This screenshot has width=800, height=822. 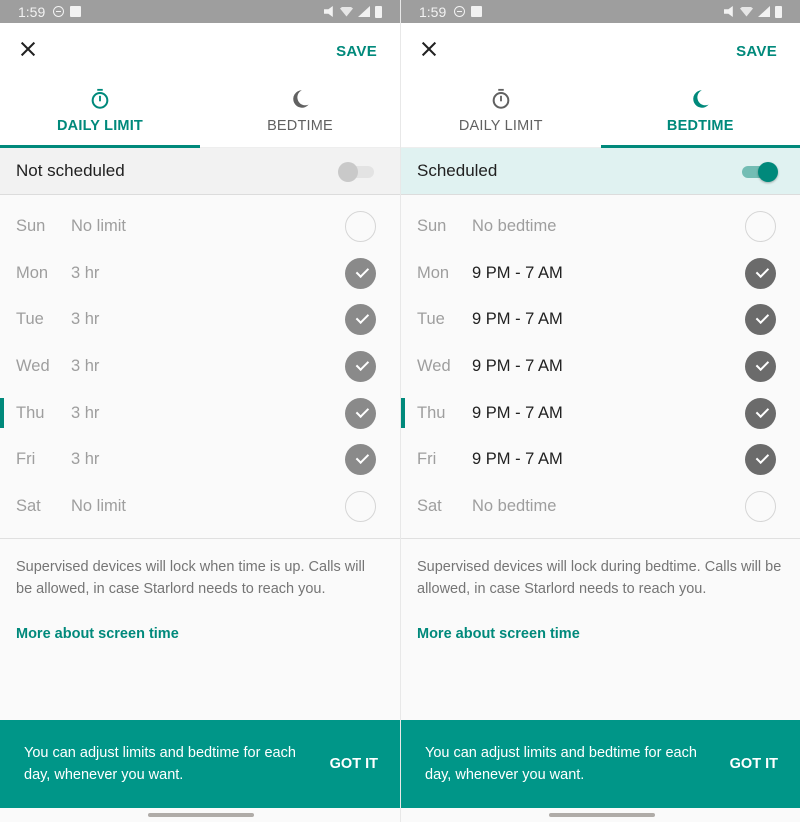 What do you see at coordinates (457, 170) in the screenshot?
I see `schedule-status: Scheduled` at bounding box center [457, 170].